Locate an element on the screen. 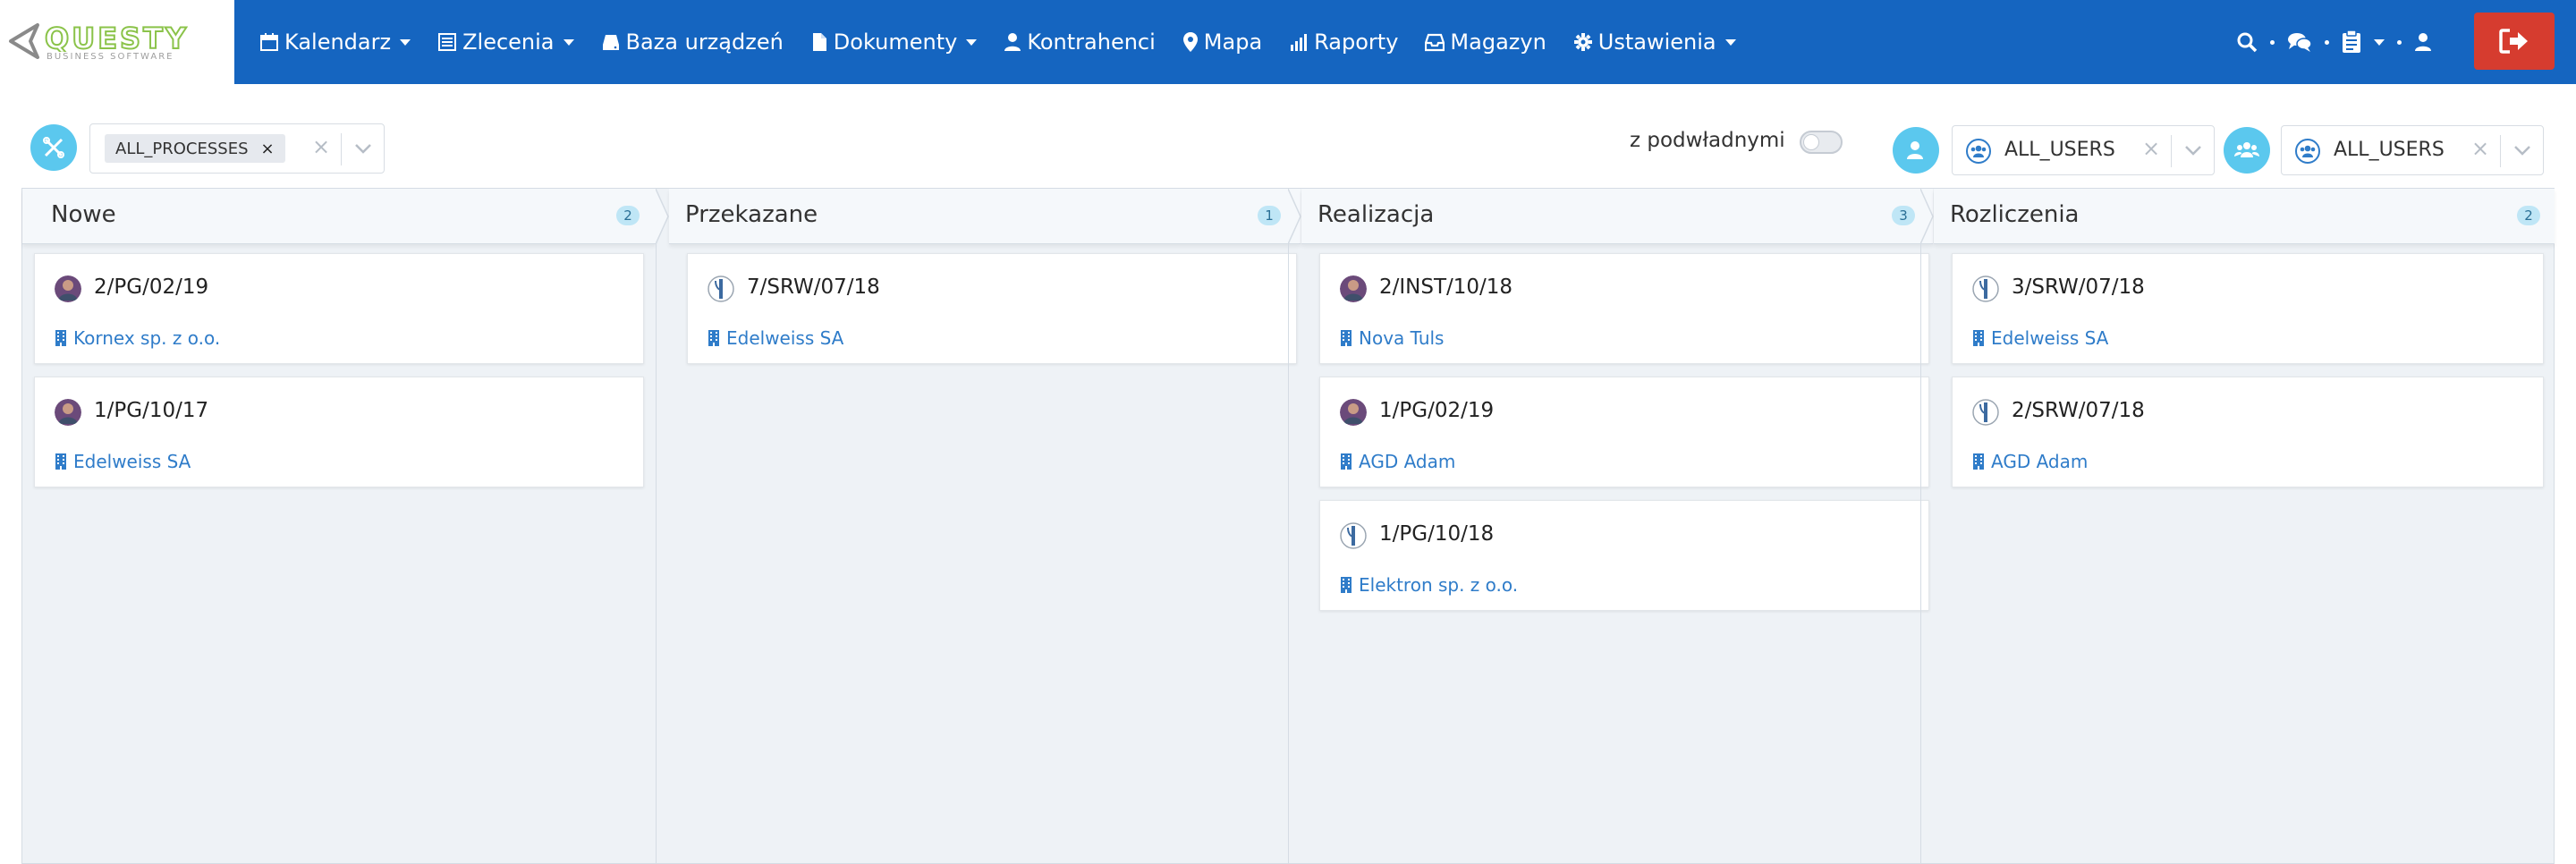 This screenshot has height=864, width=2576. order-number: 1/PG/02/19 is located at coordinates (1437, 410).